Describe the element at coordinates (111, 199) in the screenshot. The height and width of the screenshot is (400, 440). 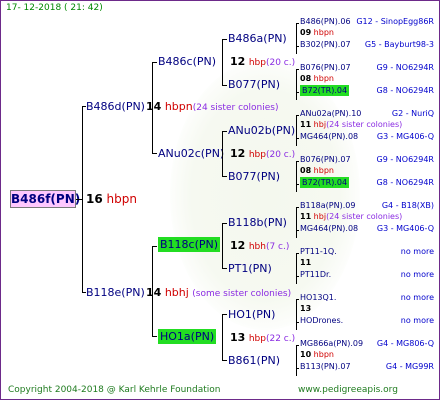
I see `root-info: 16 hbpn` at that location.